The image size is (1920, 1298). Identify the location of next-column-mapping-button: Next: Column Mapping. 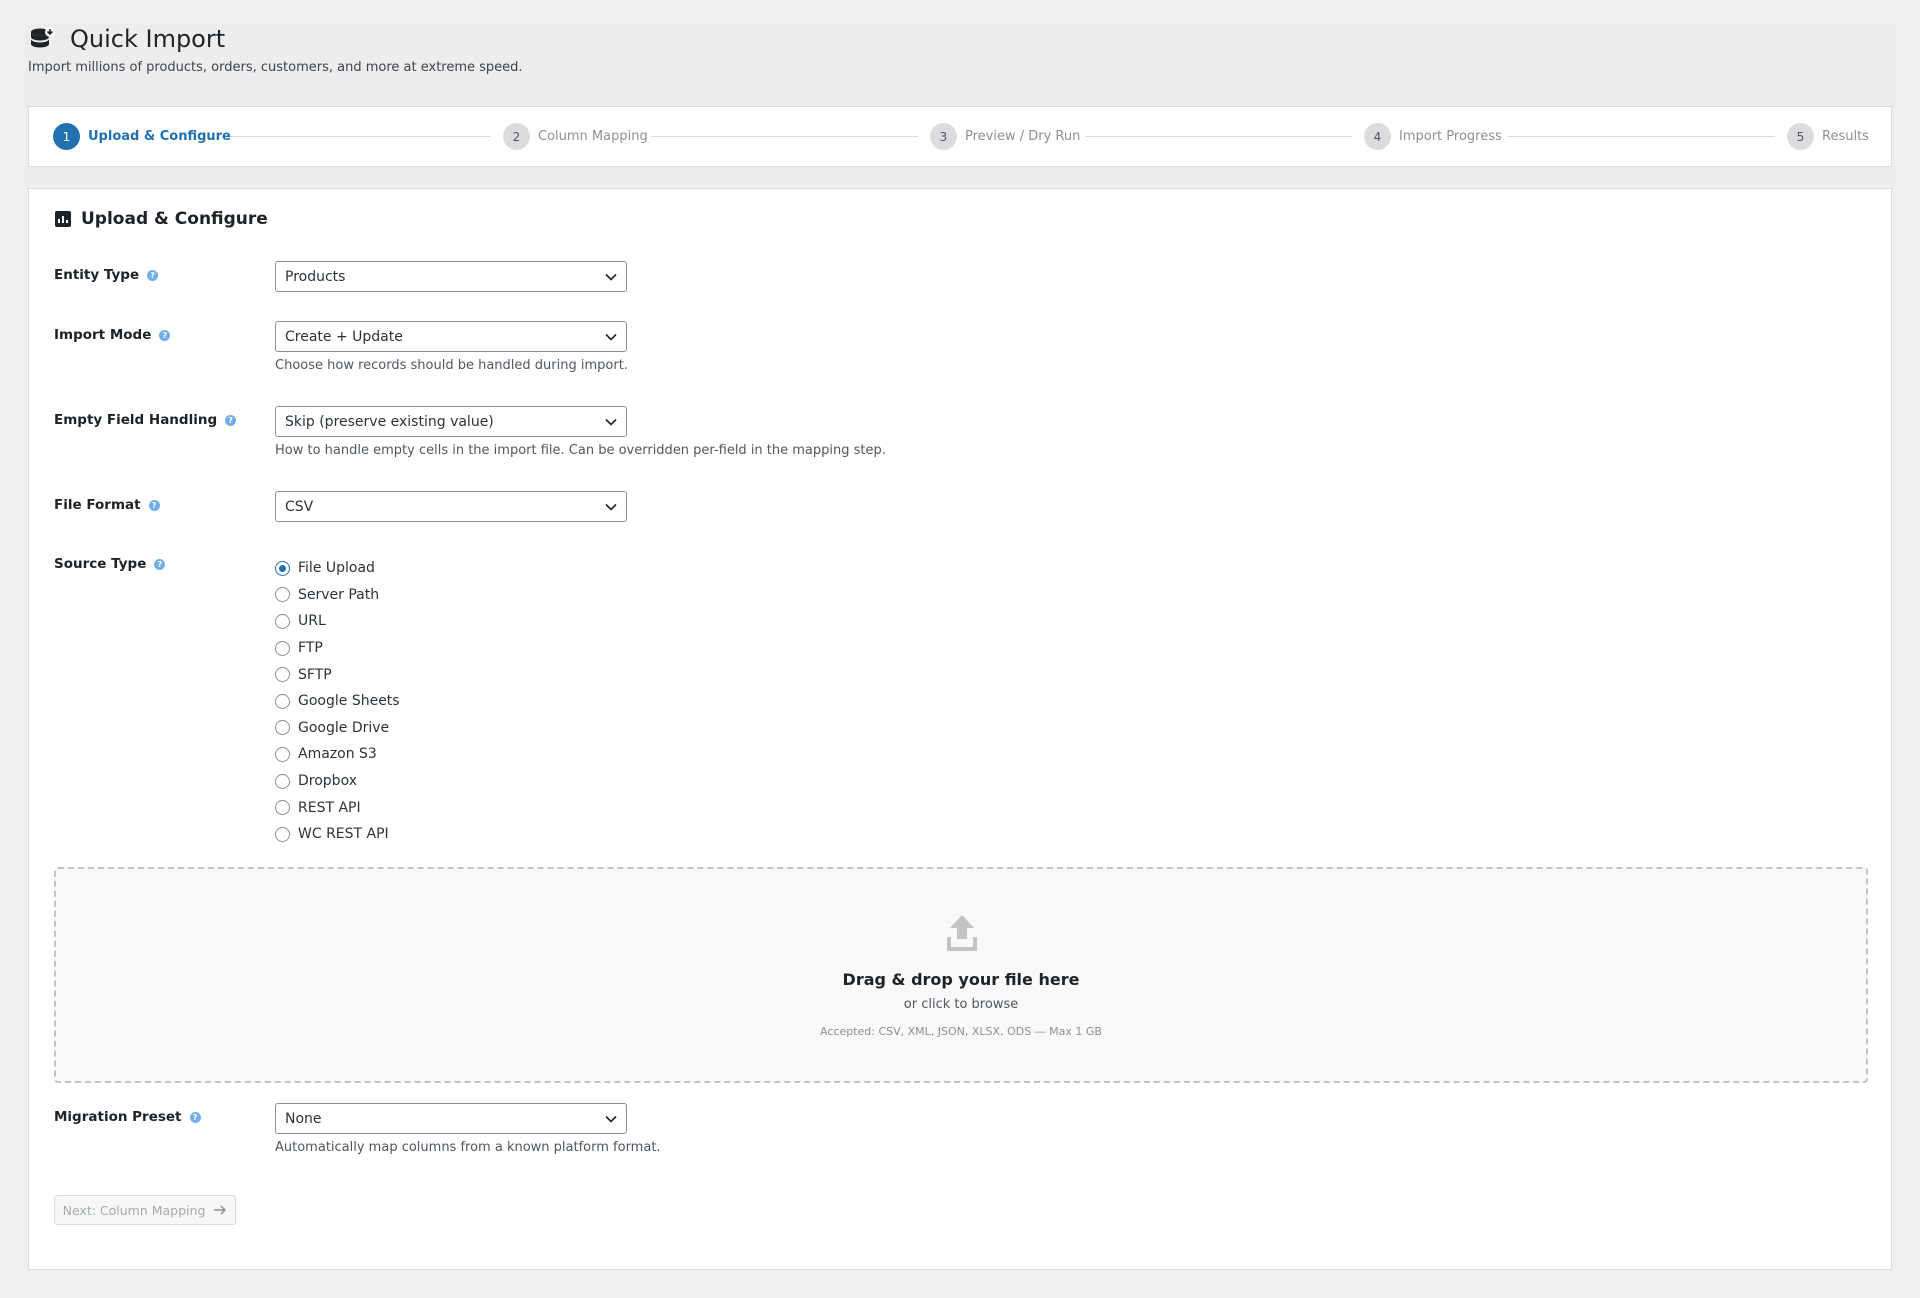
(145, 1210).